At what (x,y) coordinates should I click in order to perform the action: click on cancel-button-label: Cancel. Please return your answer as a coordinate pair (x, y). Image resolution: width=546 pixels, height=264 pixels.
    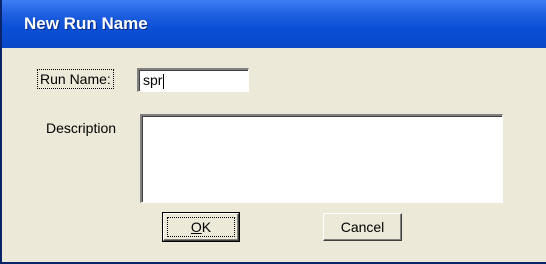
    Looking at the image, I should click on (362, 227).